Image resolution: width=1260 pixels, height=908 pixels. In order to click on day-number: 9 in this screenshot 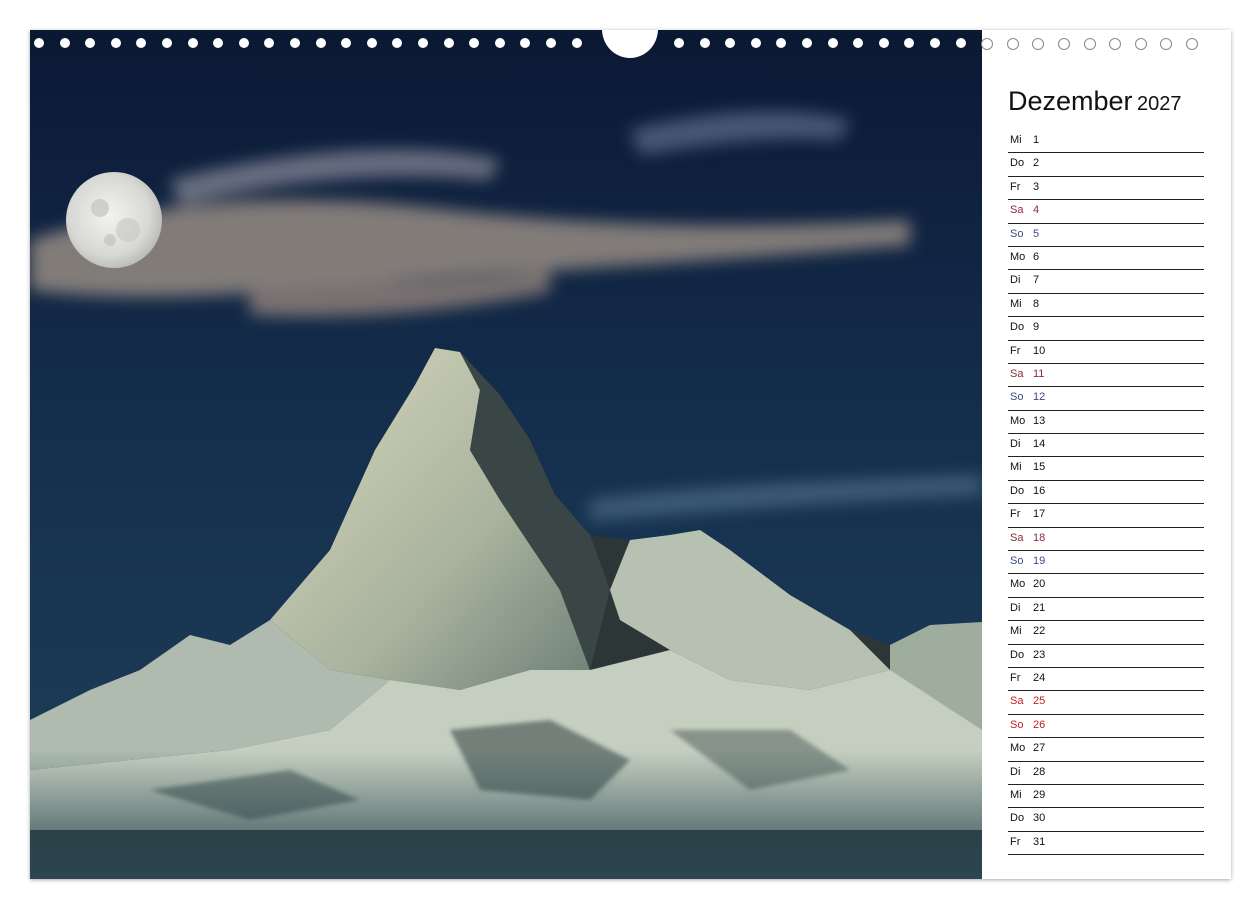, I will do `click(1036, 327)`.